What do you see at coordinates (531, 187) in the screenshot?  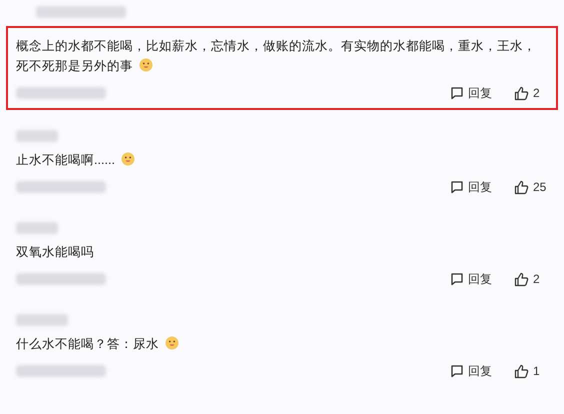 I see `like-button: 25` at bounding box center [531, 187].